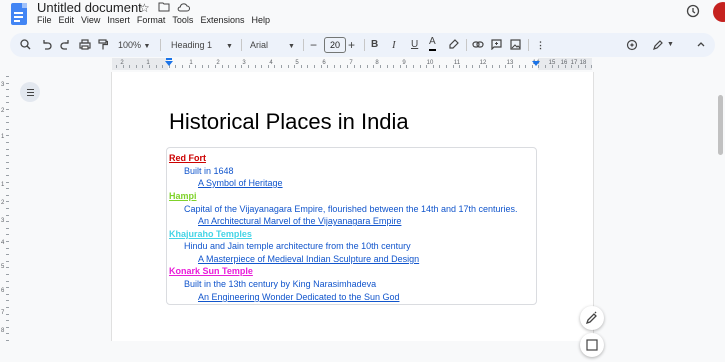 This screenshot has height=362, width=725. Describe the element at coordinates (118, 20) in the screenshot. I see `menu-insert: Insert` at that location.